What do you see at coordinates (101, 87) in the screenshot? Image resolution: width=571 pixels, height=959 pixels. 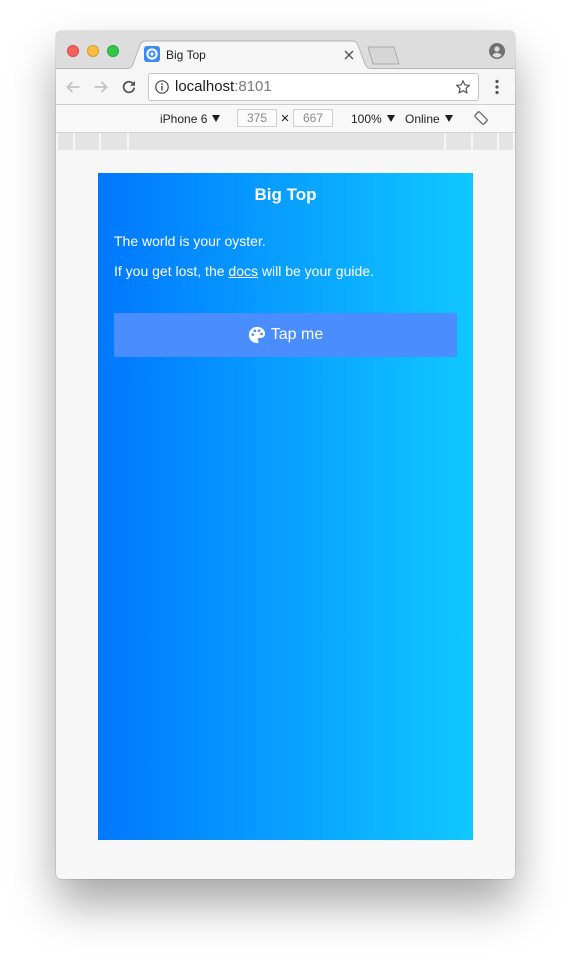 I see `forward-arrow-icon` at bounding box center [101, 87].